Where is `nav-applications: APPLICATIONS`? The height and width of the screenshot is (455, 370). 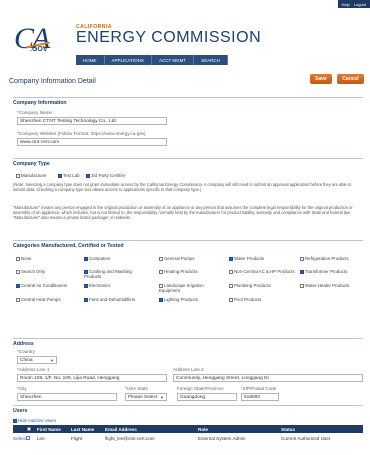 nav-applications: APPLICATIONS is located at coordinates (128, 60).